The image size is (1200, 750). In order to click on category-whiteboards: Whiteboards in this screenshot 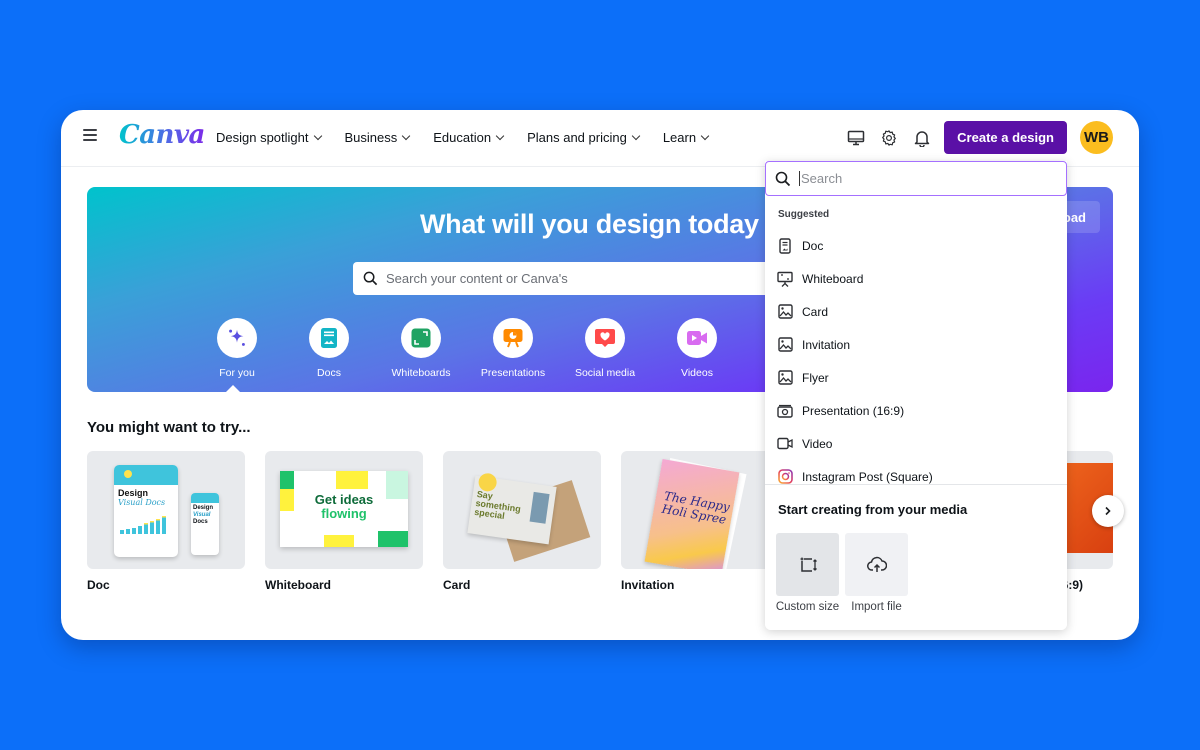, I will do `click(421, 348)`.